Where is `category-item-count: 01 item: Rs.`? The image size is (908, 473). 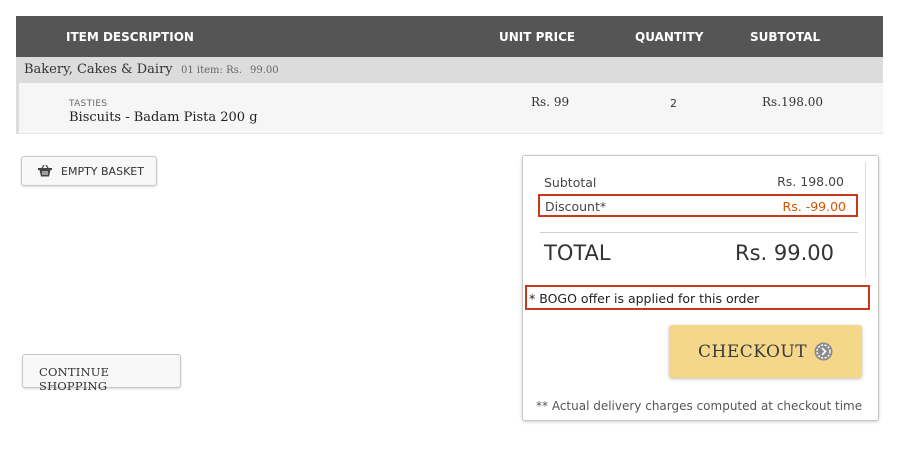 category-item-count: 01 item: Rs. is located at coordinates (211, 70).